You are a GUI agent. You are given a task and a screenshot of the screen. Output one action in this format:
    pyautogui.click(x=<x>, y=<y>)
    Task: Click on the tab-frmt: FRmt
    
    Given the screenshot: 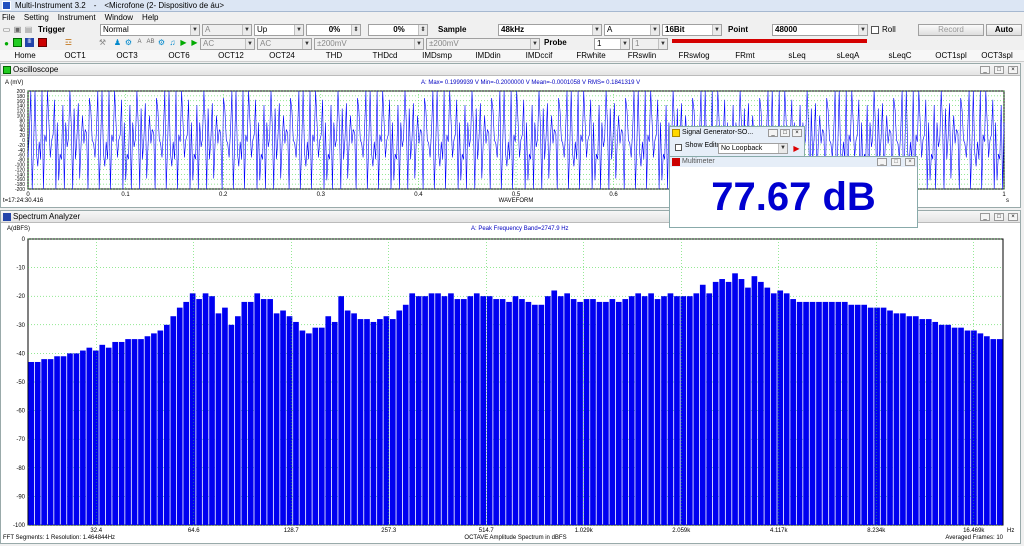 What is the action you would take?
    pyautogui.click(x=745, y=56)
    